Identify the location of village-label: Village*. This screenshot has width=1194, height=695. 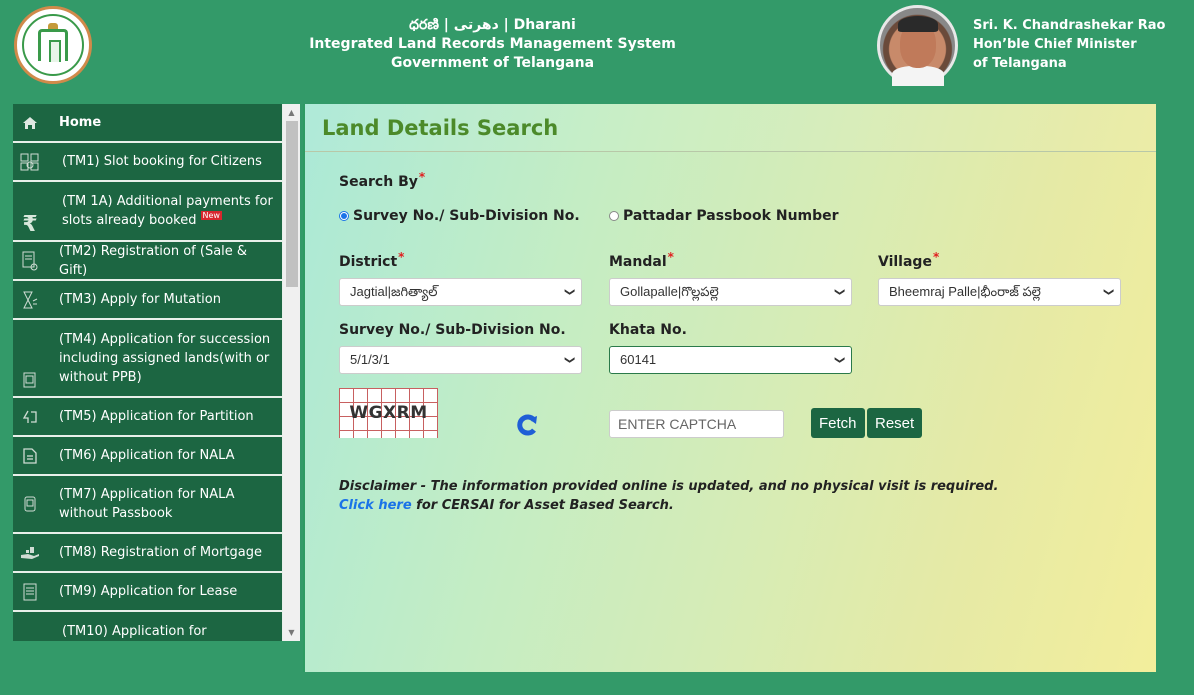
(909, 260).